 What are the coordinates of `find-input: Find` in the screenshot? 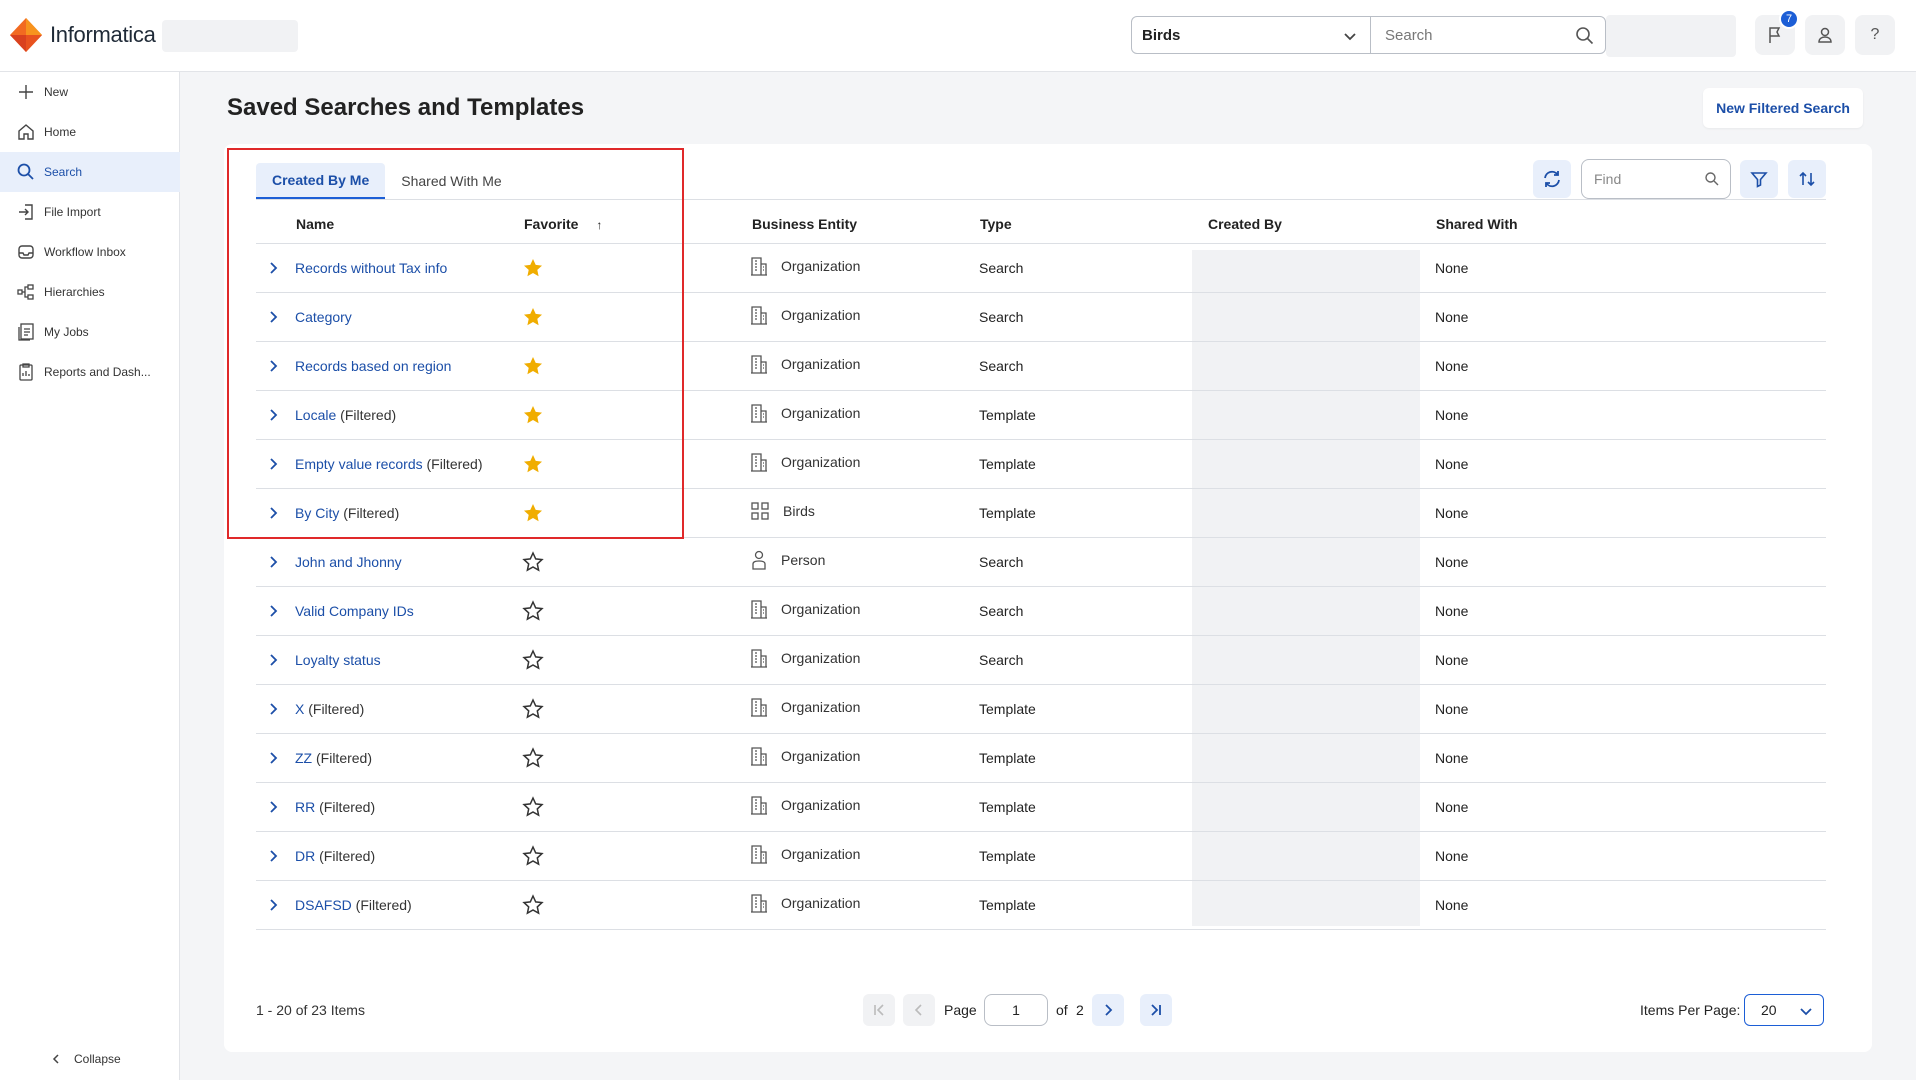 It's located at (1656, 179).